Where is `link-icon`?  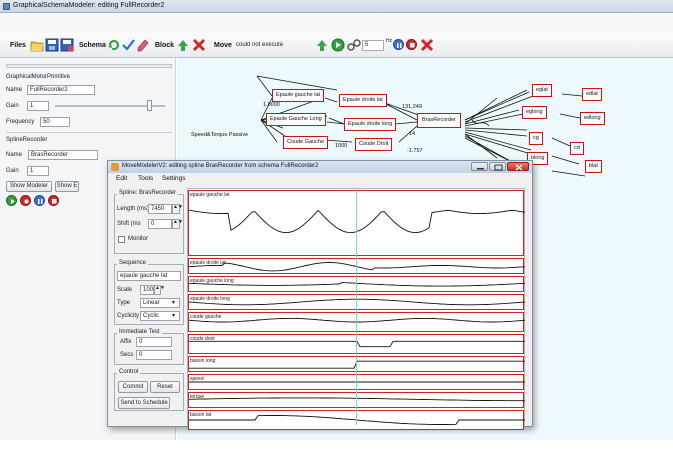 link-icon is located at coordinates (354, 45).